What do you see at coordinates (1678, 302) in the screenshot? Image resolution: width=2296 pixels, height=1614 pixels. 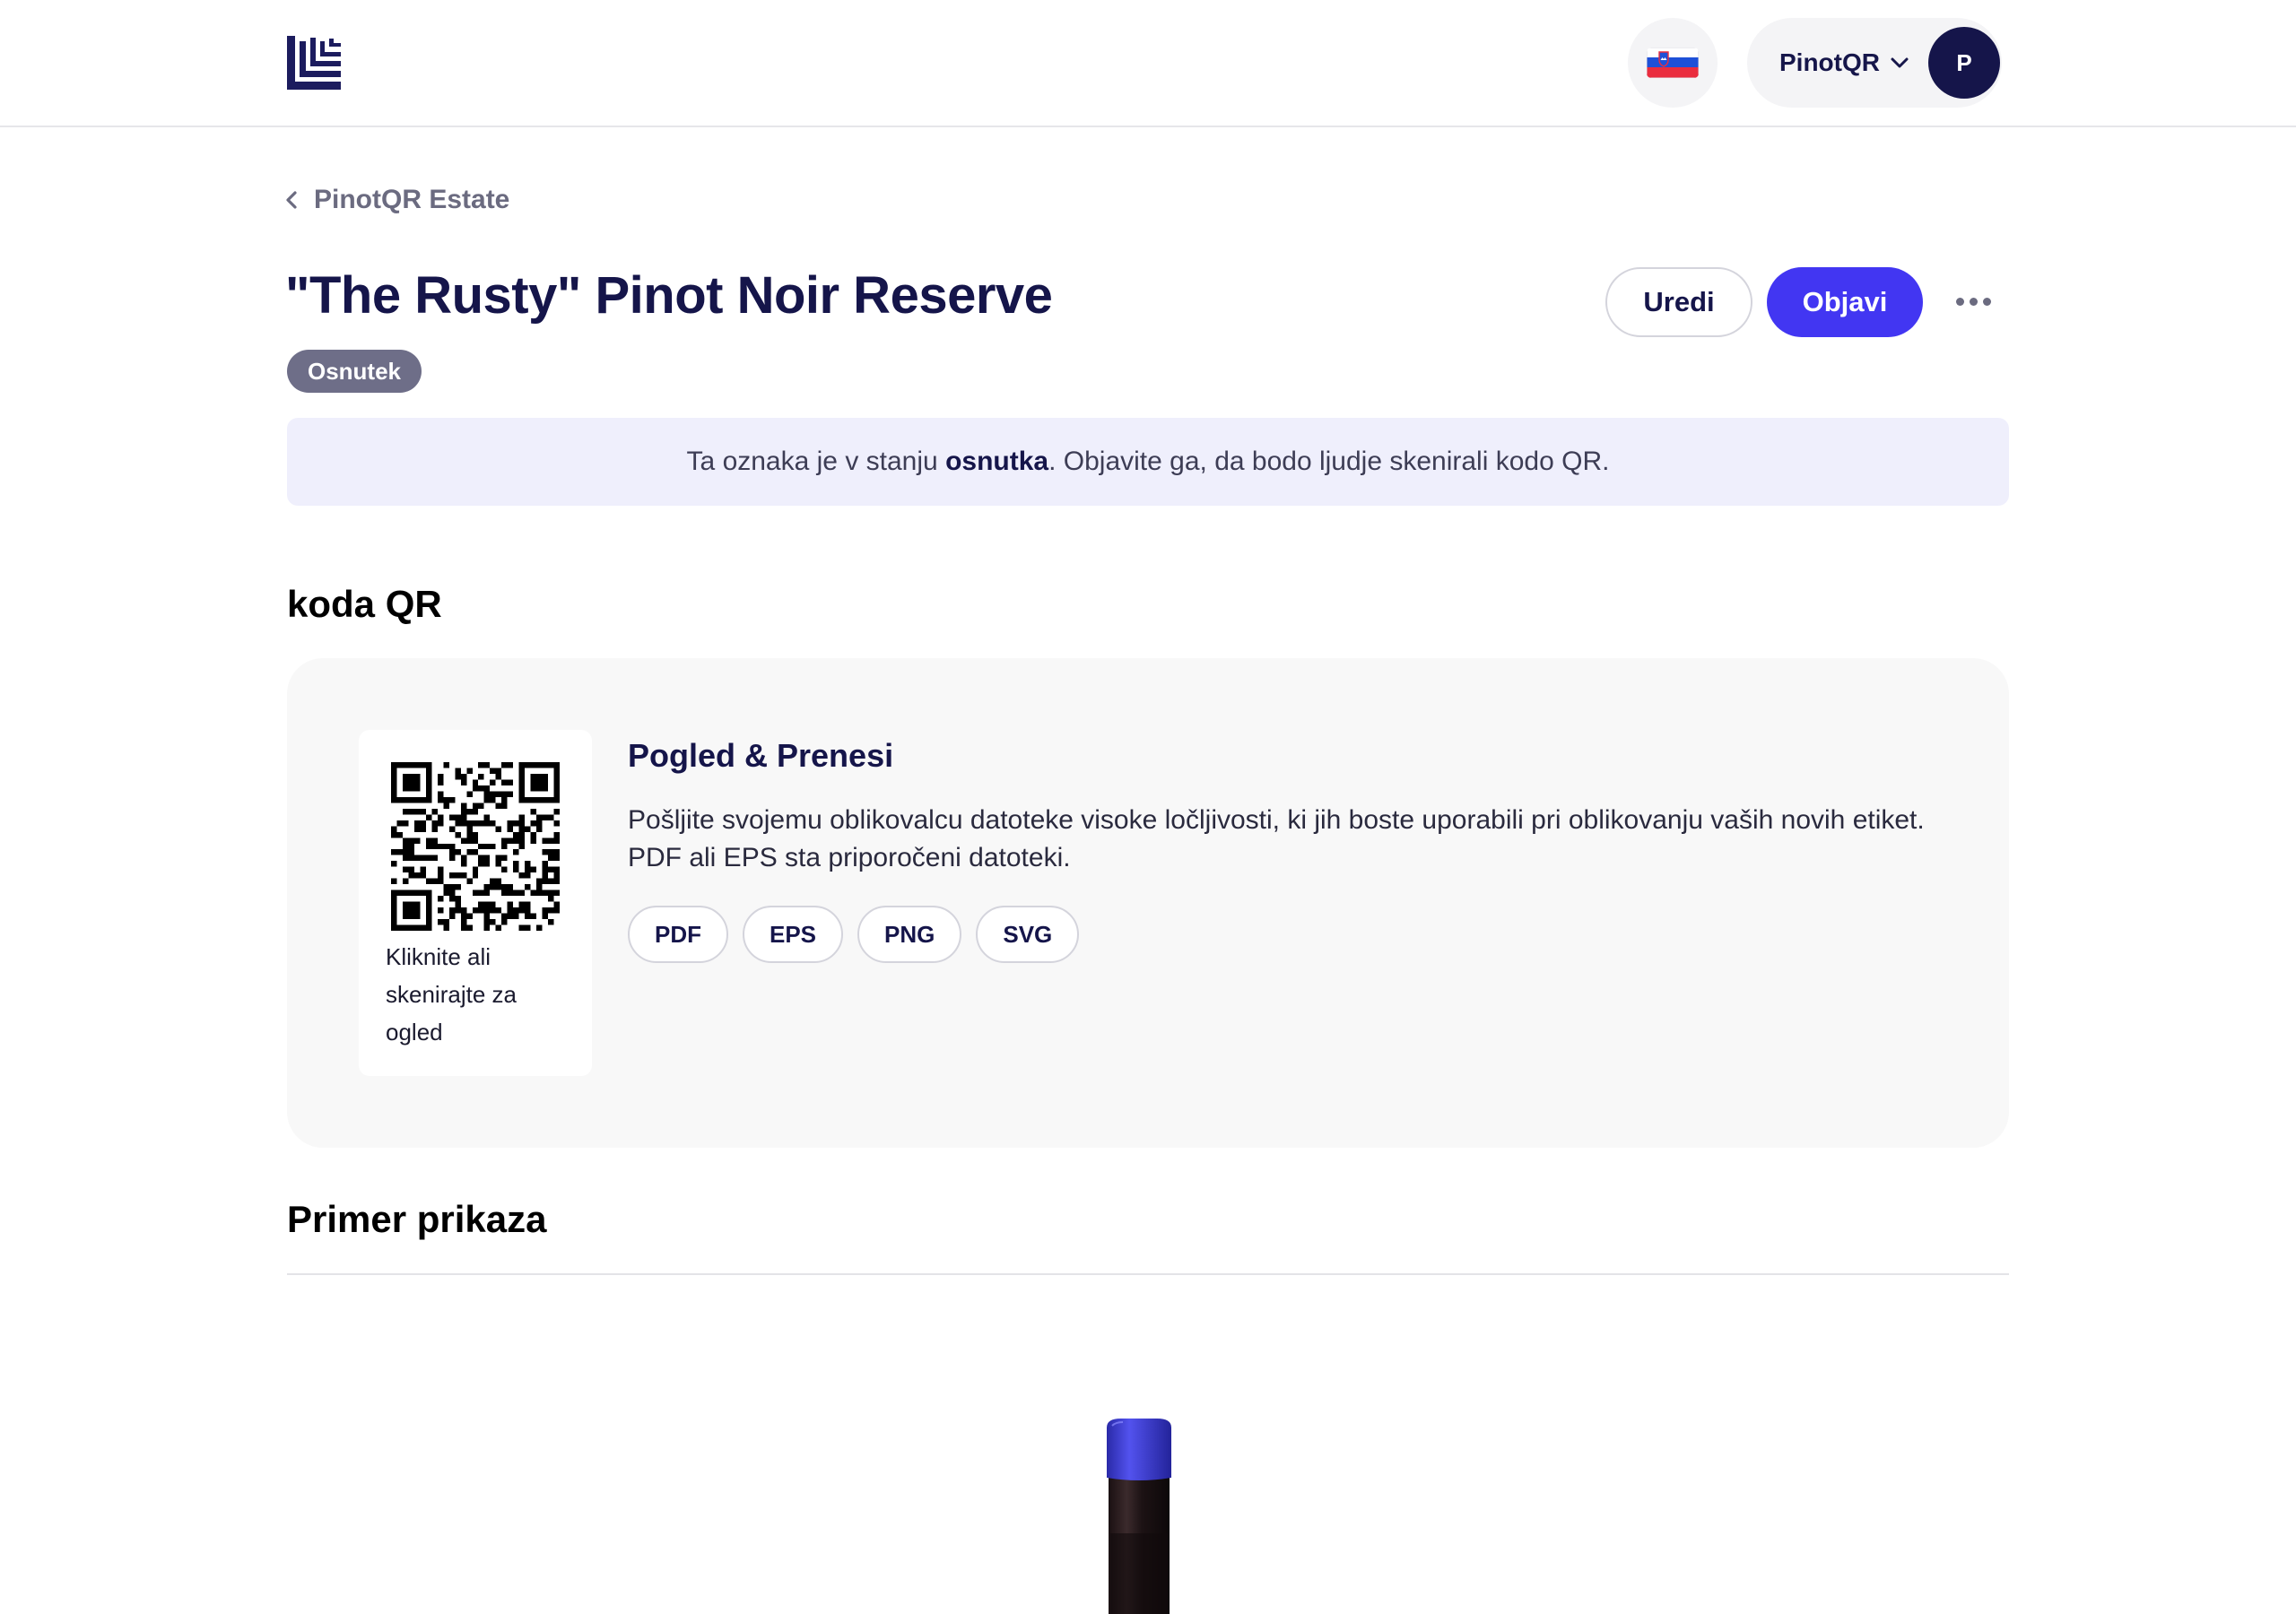 I see `edit-button: Uredi` at bounding box center [1678, 302].